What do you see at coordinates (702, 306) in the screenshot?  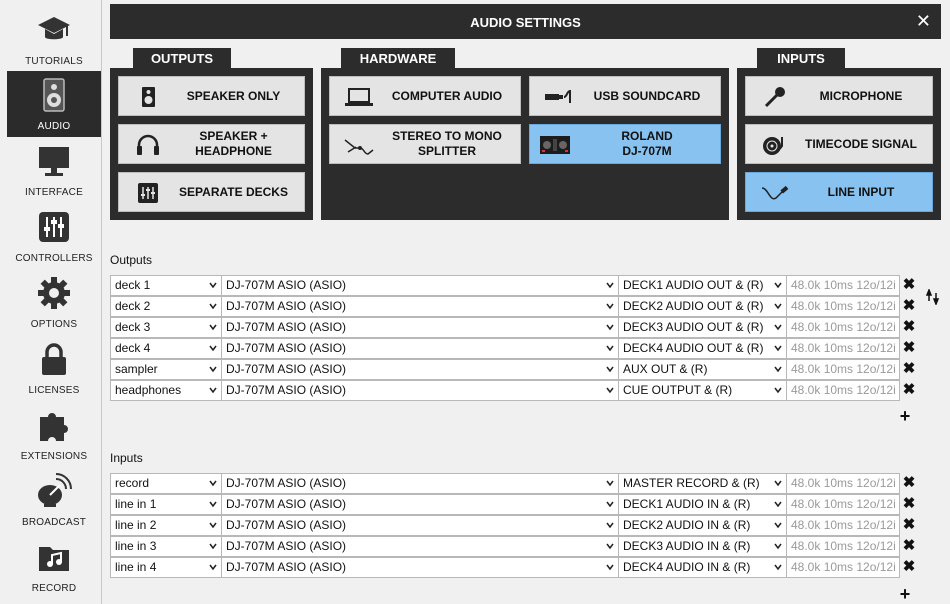 I see `output-channel-select: DECK2 AUDIO OUT & (R)` at bounding box center [702, 306].